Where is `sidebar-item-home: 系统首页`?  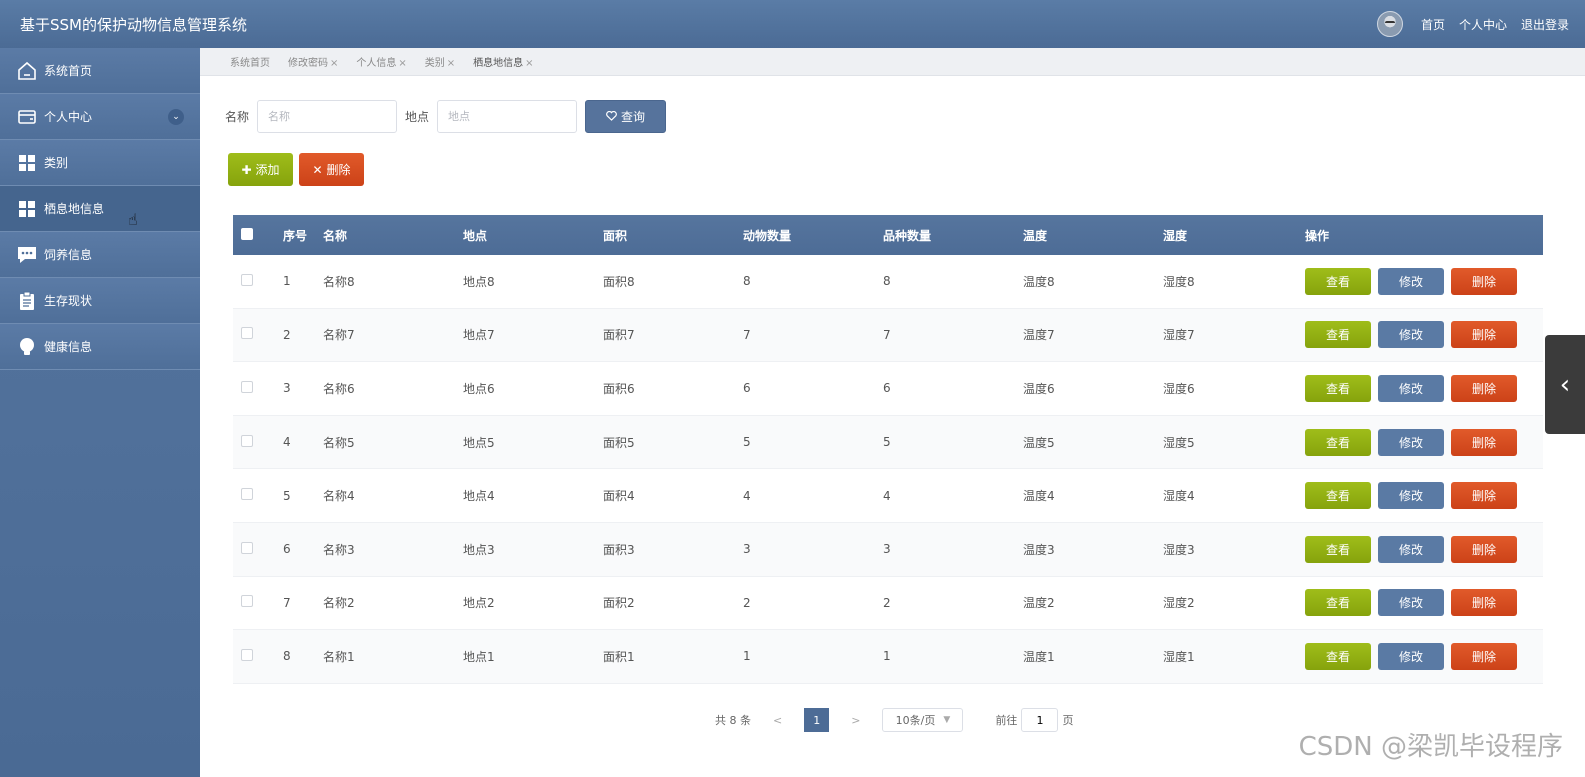
sidebar-item-home: 系统首页 is located at coordinates (100, 71).